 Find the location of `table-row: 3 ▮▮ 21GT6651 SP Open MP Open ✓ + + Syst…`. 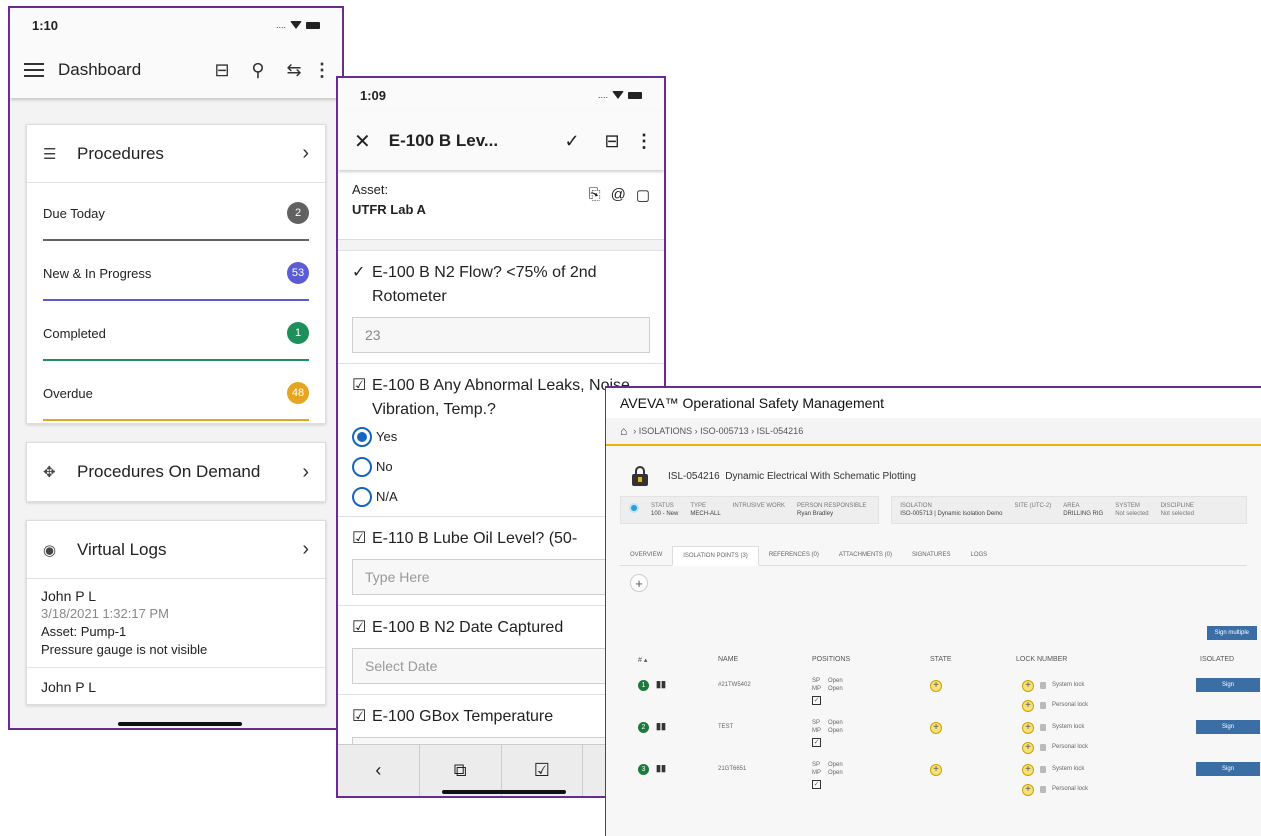

table-row: 3 ▮▮ 21GT6651 SP Open MP Open ✓ + + Syst… is located at coordinates (933, 783).